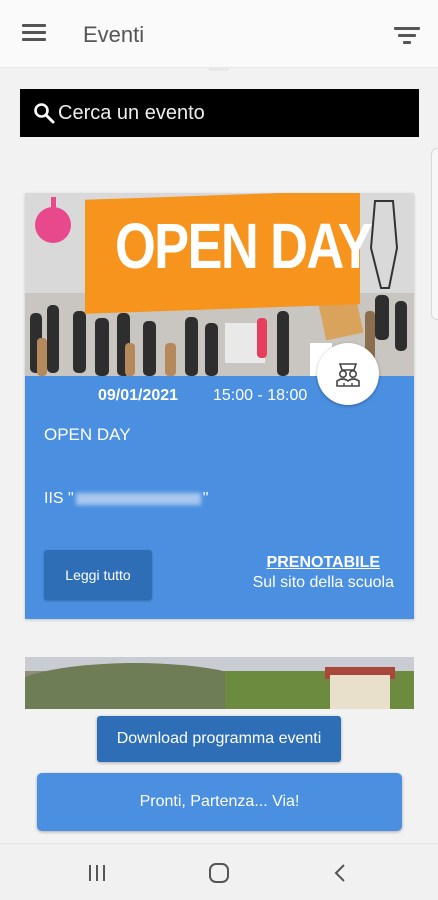 Image resolution: width=438 pixels, height=900 pixels. I want to click on event-school: IIS " ", so click(126, 499).